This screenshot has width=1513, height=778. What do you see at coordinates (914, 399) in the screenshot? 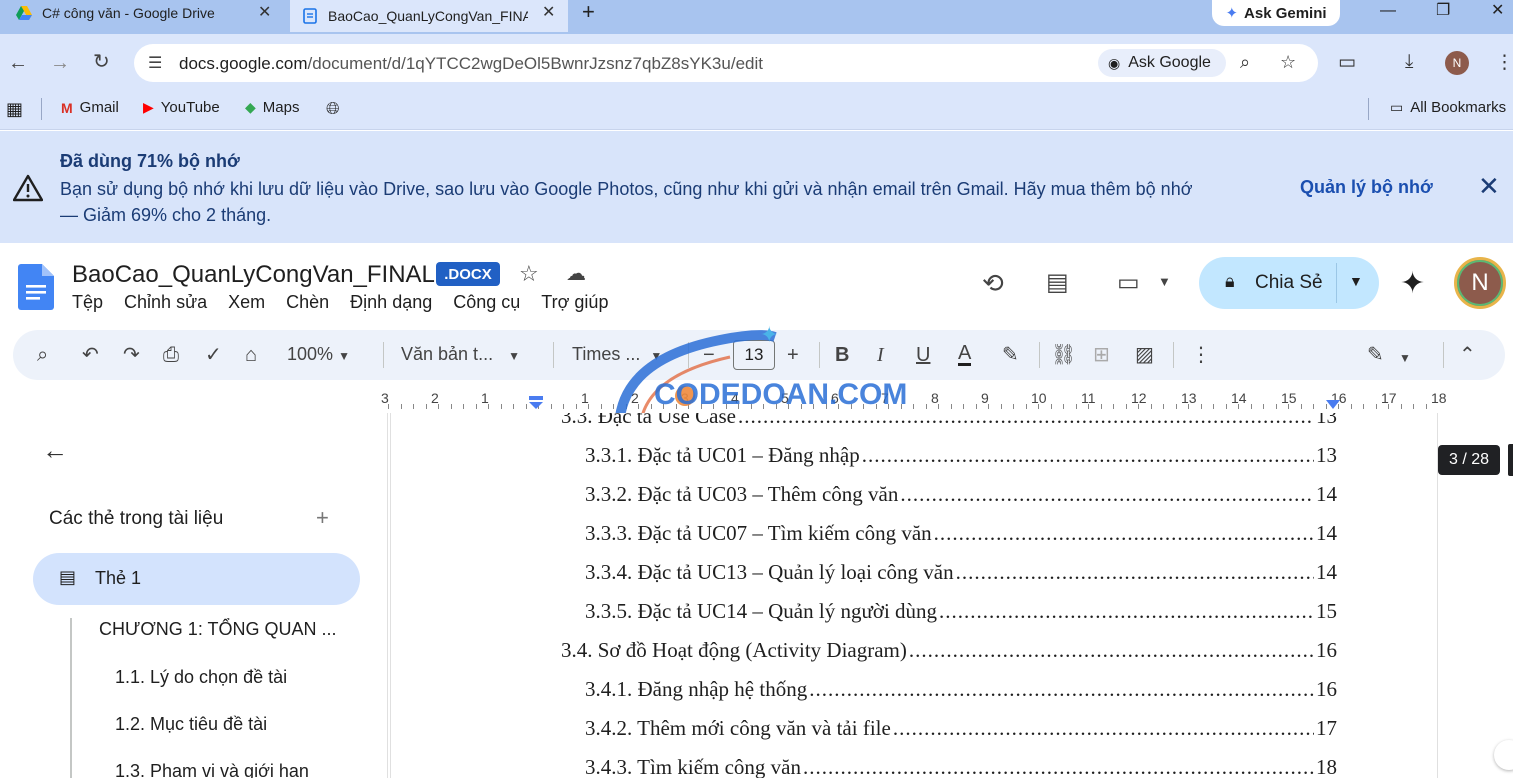
I see `horizontal-ruler: 3 2 1 1 2 3 4 5 6 7 8 9 10 11 12 13 14 15 16 17 18` at bounding box center [914, 399].